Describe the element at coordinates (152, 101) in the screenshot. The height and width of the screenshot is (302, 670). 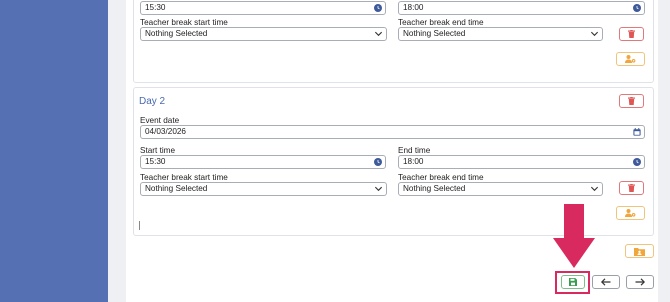
I see `day2-title: Day 2` at that location.